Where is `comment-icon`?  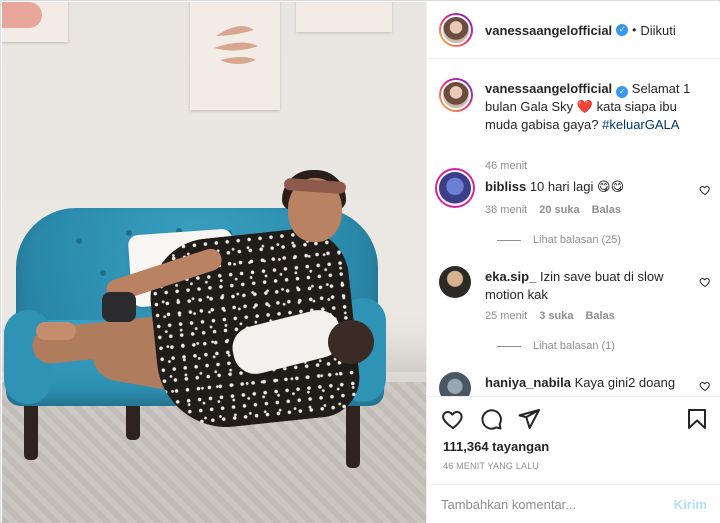 comment-icon is located at coordinates (491, 419).